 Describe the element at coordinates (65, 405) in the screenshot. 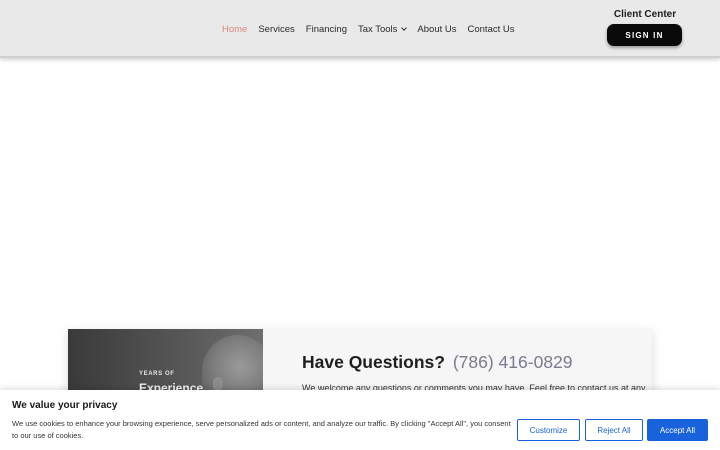

I see `cookie-title: We value your privacy` at that location.